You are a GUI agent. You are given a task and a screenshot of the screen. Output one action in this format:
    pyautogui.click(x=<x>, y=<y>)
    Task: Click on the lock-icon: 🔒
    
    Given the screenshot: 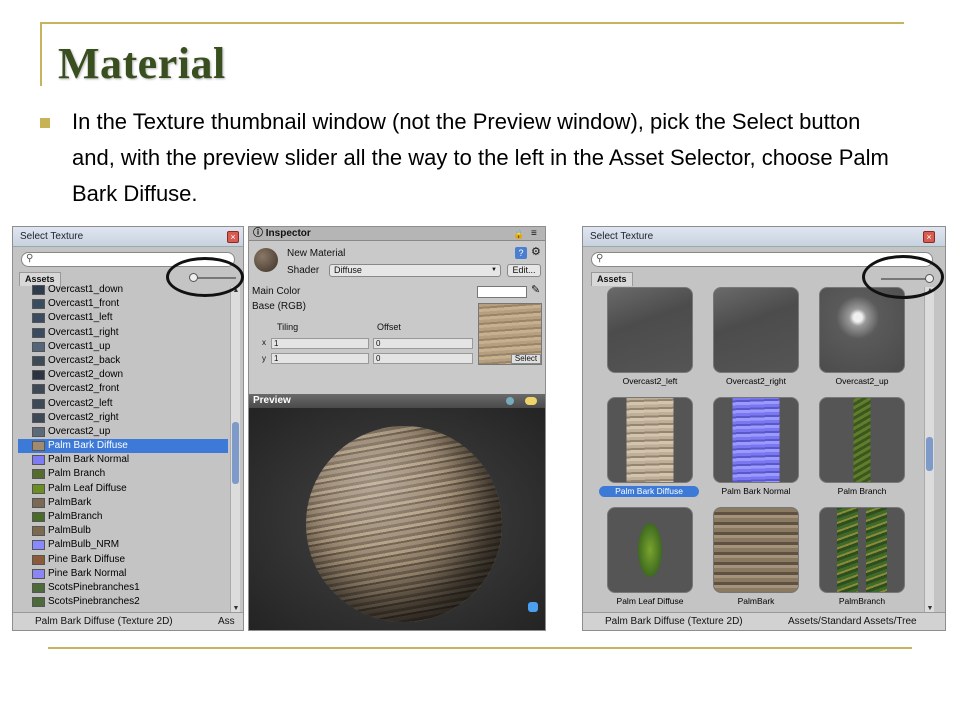 What is the action you would take?
    pyautogui.click(x=518, y=234)
    